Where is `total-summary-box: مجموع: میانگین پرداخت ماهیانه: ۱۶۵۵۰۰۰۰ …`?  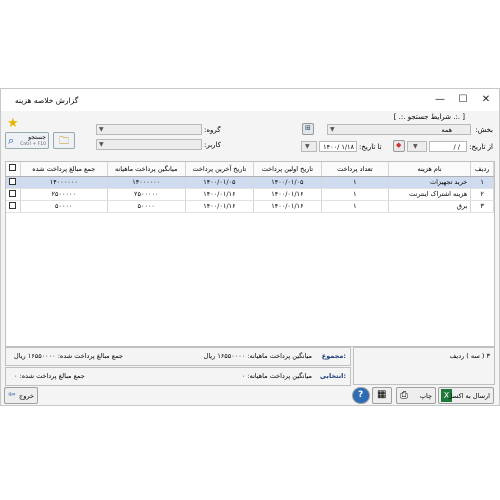 total-summary-box: مجموع: میانگین پرداخت ماهیانه: ۱۶۵۵۰۰۰۰ … is located at coordinates (178, 356).